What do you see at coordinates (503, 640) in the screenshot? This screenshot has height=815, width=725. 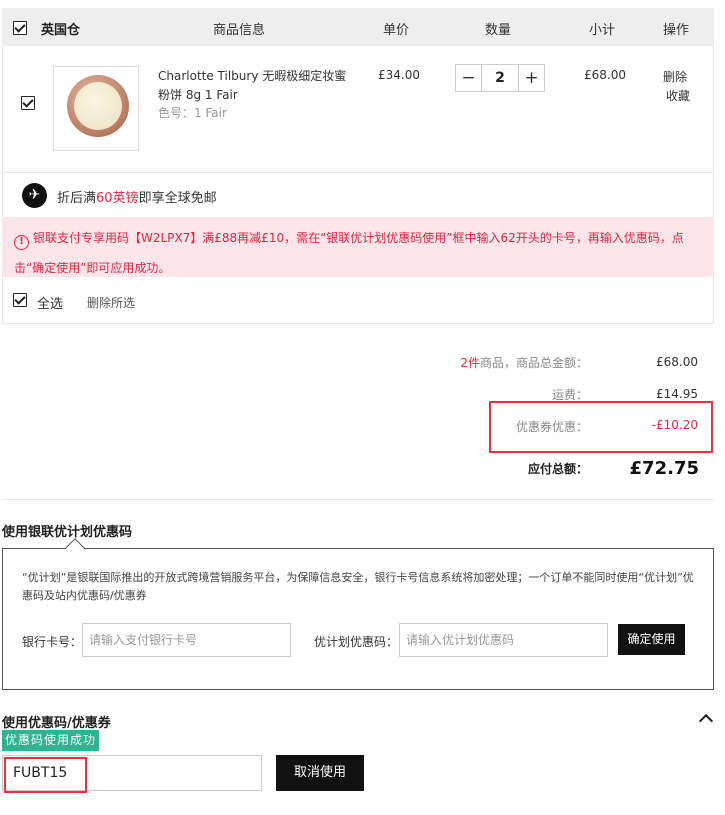 I see `unionpay-code-input: 请输入优计划优惠码` at bounding box center [503, 640].